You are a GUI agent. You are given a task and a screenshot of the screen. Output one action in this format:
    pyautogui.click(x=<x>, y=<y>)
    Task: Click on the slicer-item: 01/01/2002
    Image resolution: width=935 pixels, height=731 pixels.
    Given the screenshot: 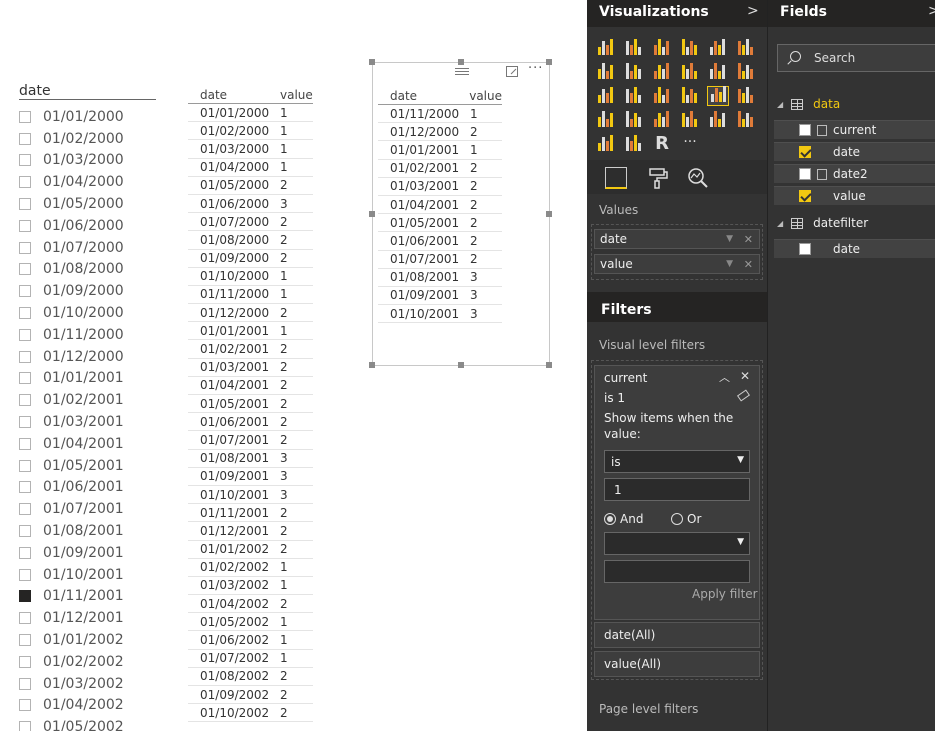 What is the action you would take?
    pyautogui.click(x=89, y=640)
    